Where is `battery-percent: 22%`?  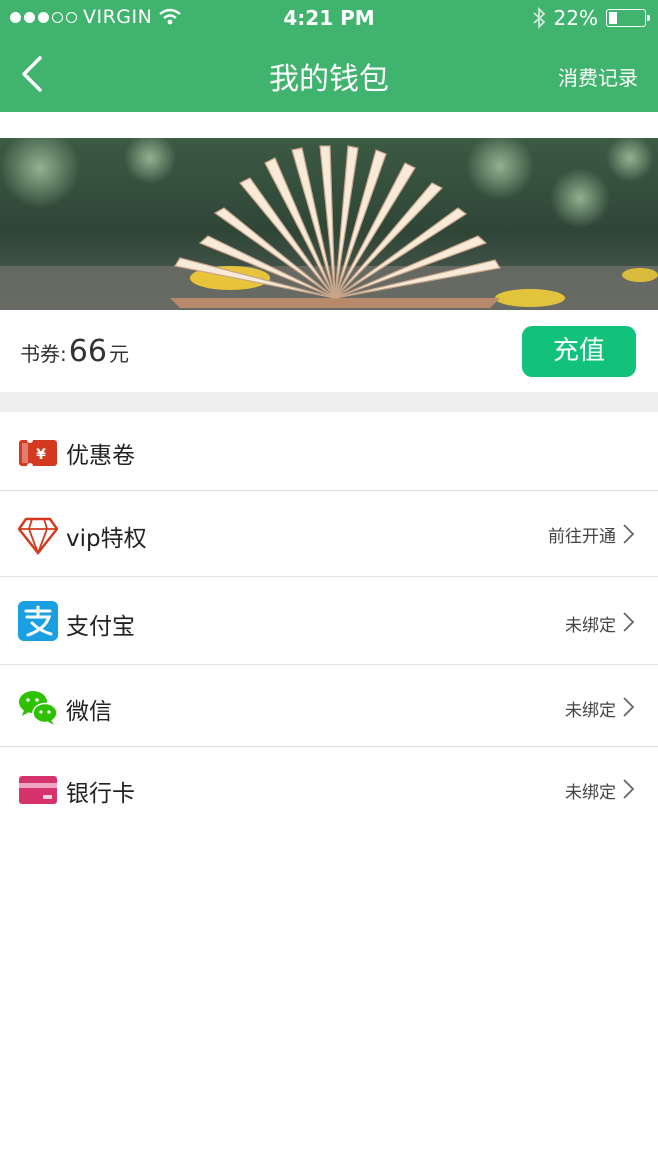 battery-percent: 22% is located at coordinates (575, 18).